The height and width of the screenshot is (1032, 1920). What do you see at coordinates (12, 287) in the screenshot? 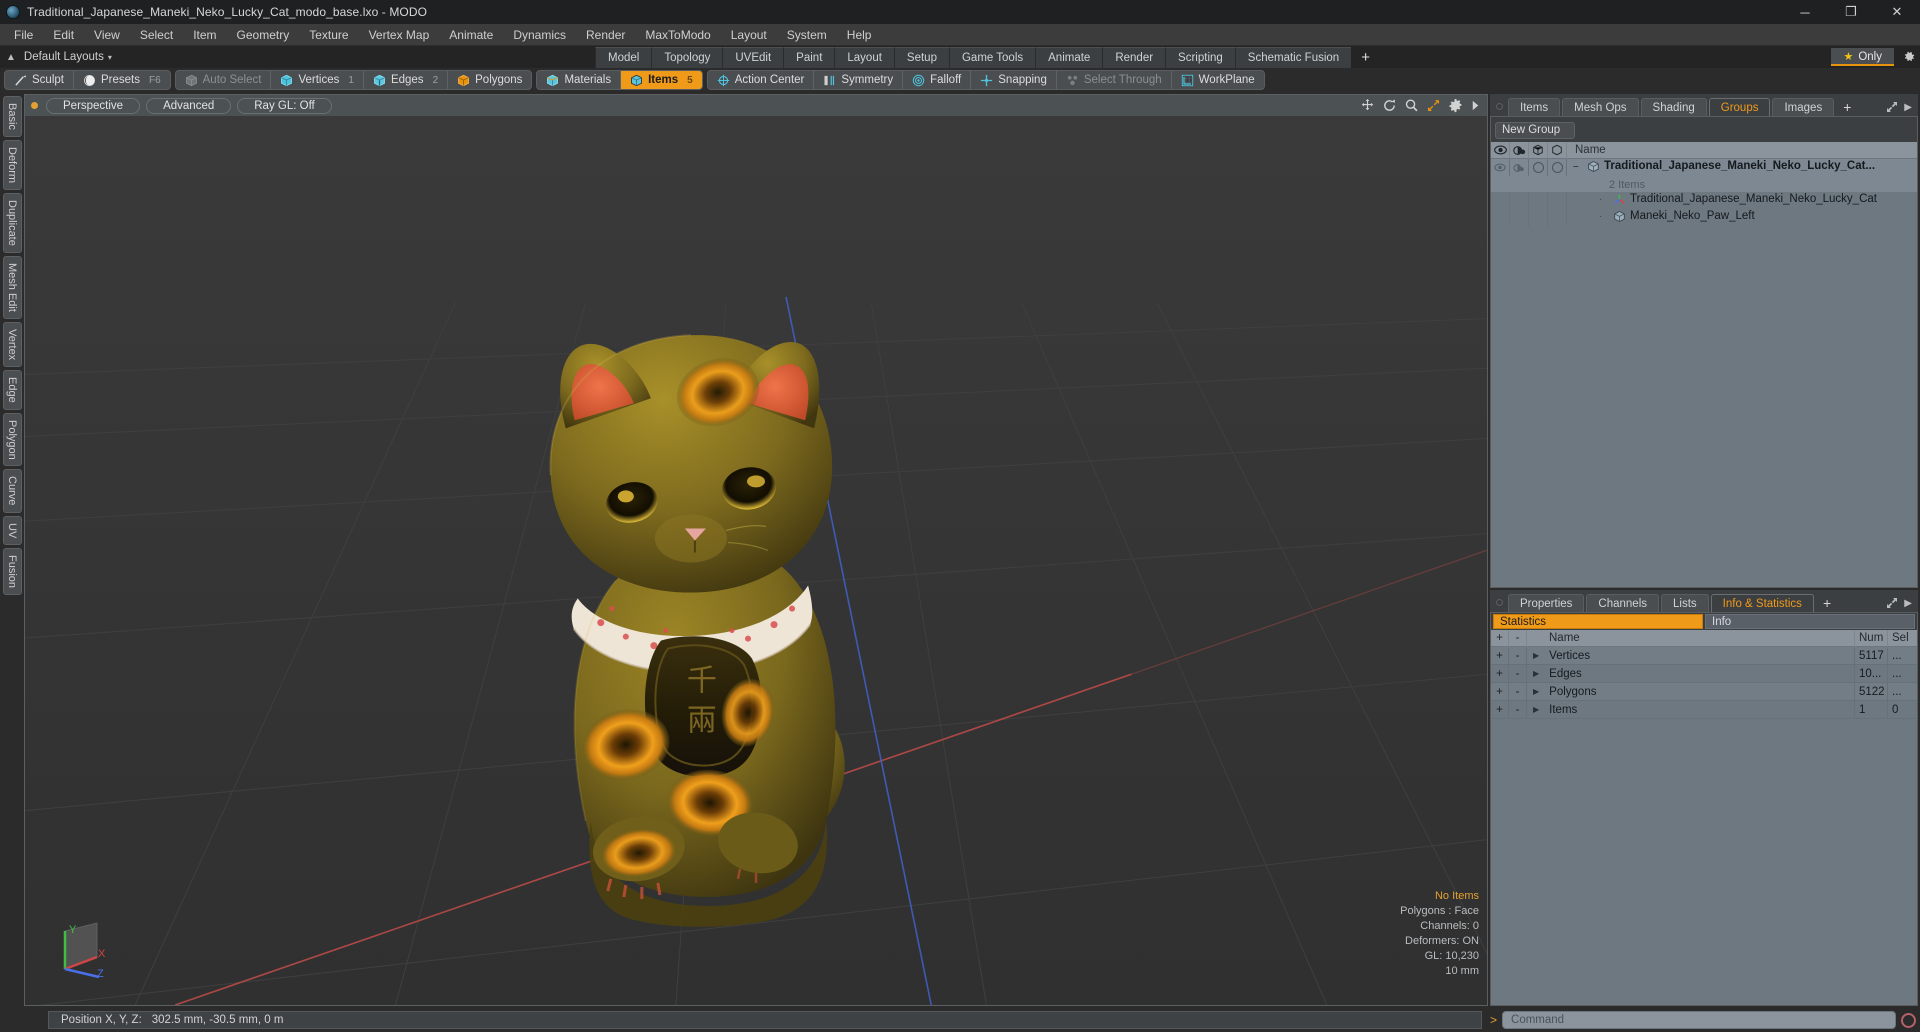
I see `left-tab-mesh-edit: Mesh Edit` at bounding box center [12, 287].